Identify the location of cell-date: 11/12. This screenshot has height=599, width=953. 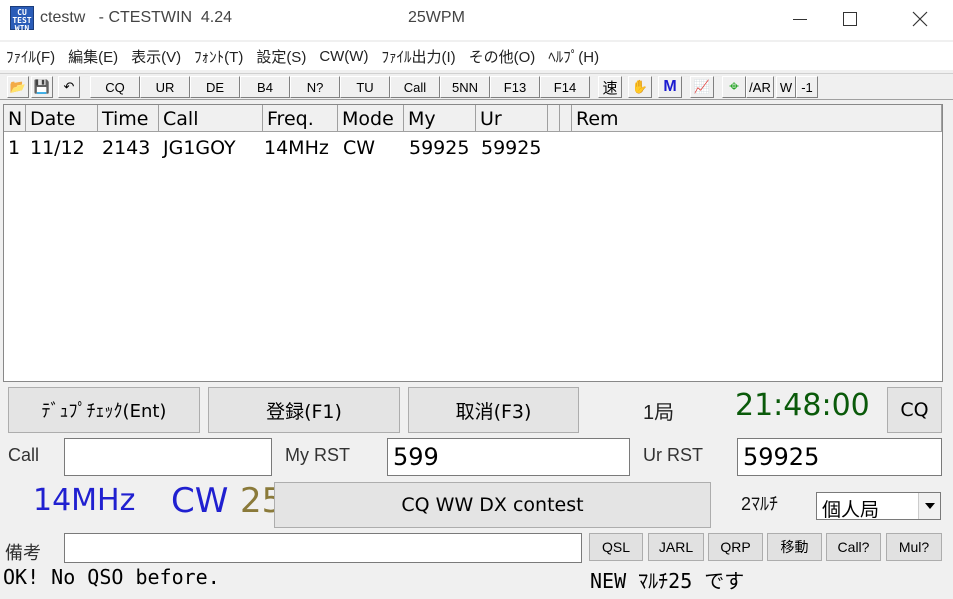
(57, 148).